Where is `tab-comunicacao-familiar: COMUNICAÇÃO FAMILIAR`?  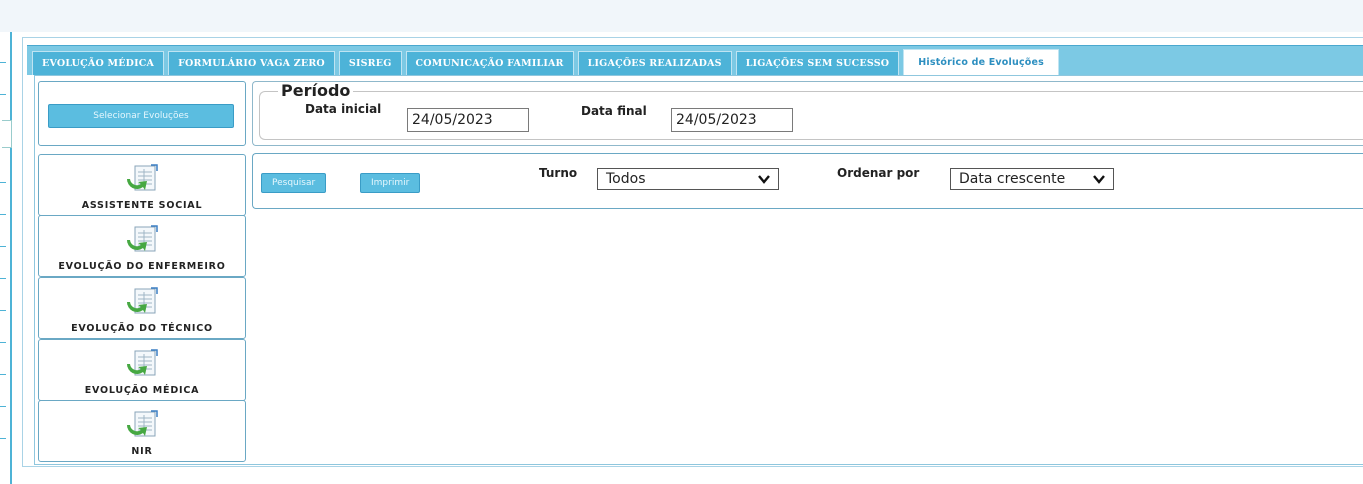
tab-comunicacao-familiar: COMUNICAÇÃO FAMILIAR is located at coordinates (489, 63).